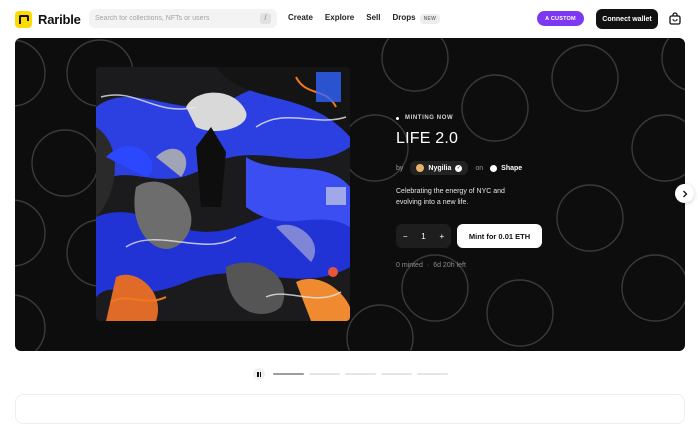 Image resolution: width=700 pixels, height=424 pixels. I want to click on creator-name: Nygilia, so click(440, 168).